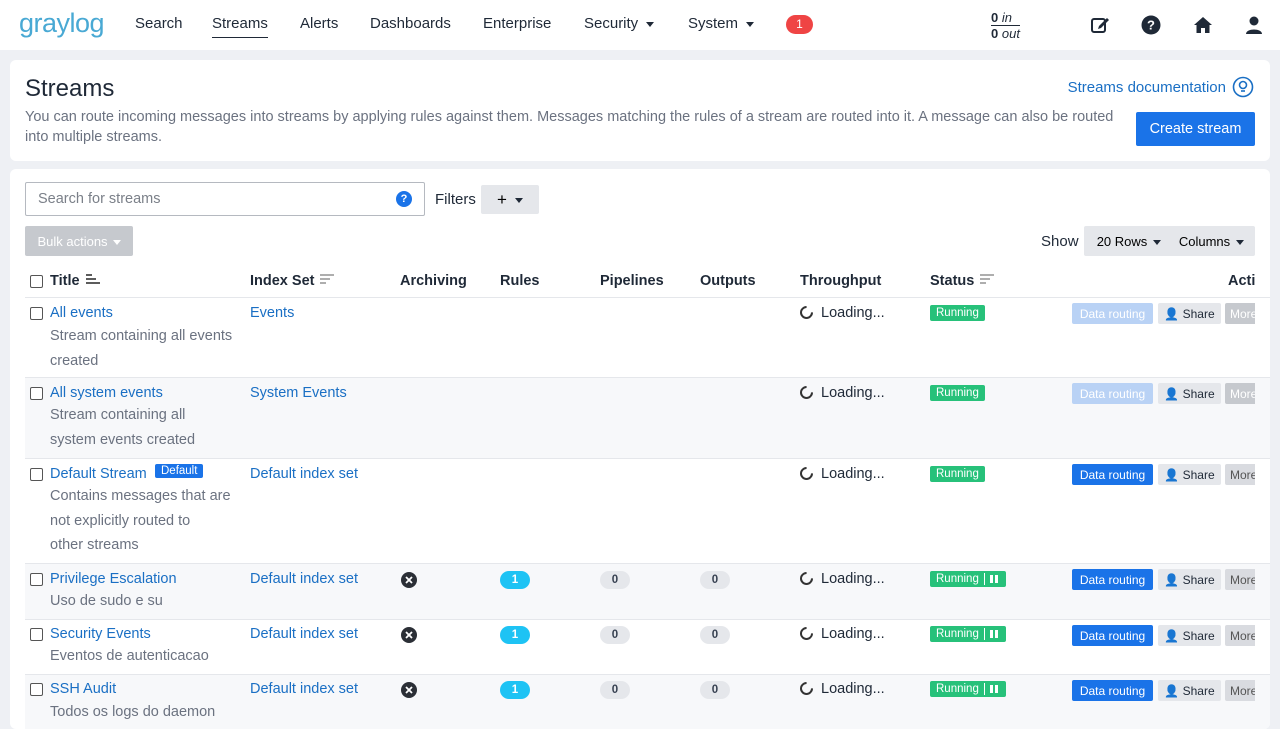  What do you see at coordinates (750, 24) in the screenshot?
I see `chevron-down-icon` at bounding box center [750, 24].